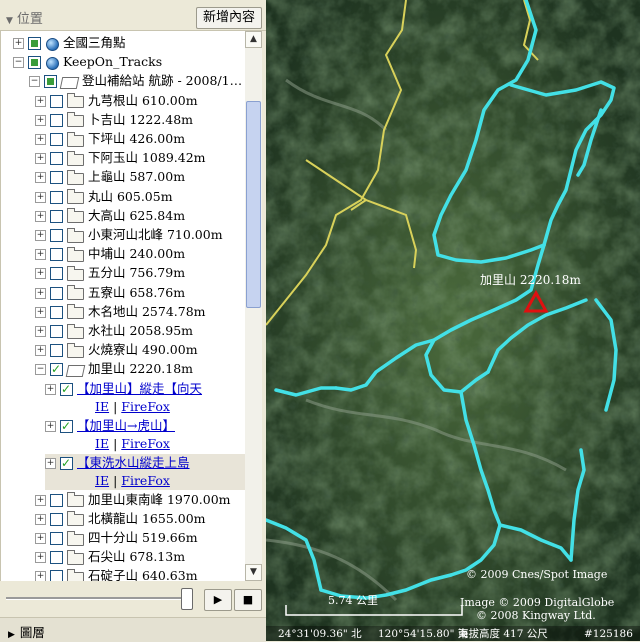  I want to click on scrollbar-thumb, so click(253, 204).